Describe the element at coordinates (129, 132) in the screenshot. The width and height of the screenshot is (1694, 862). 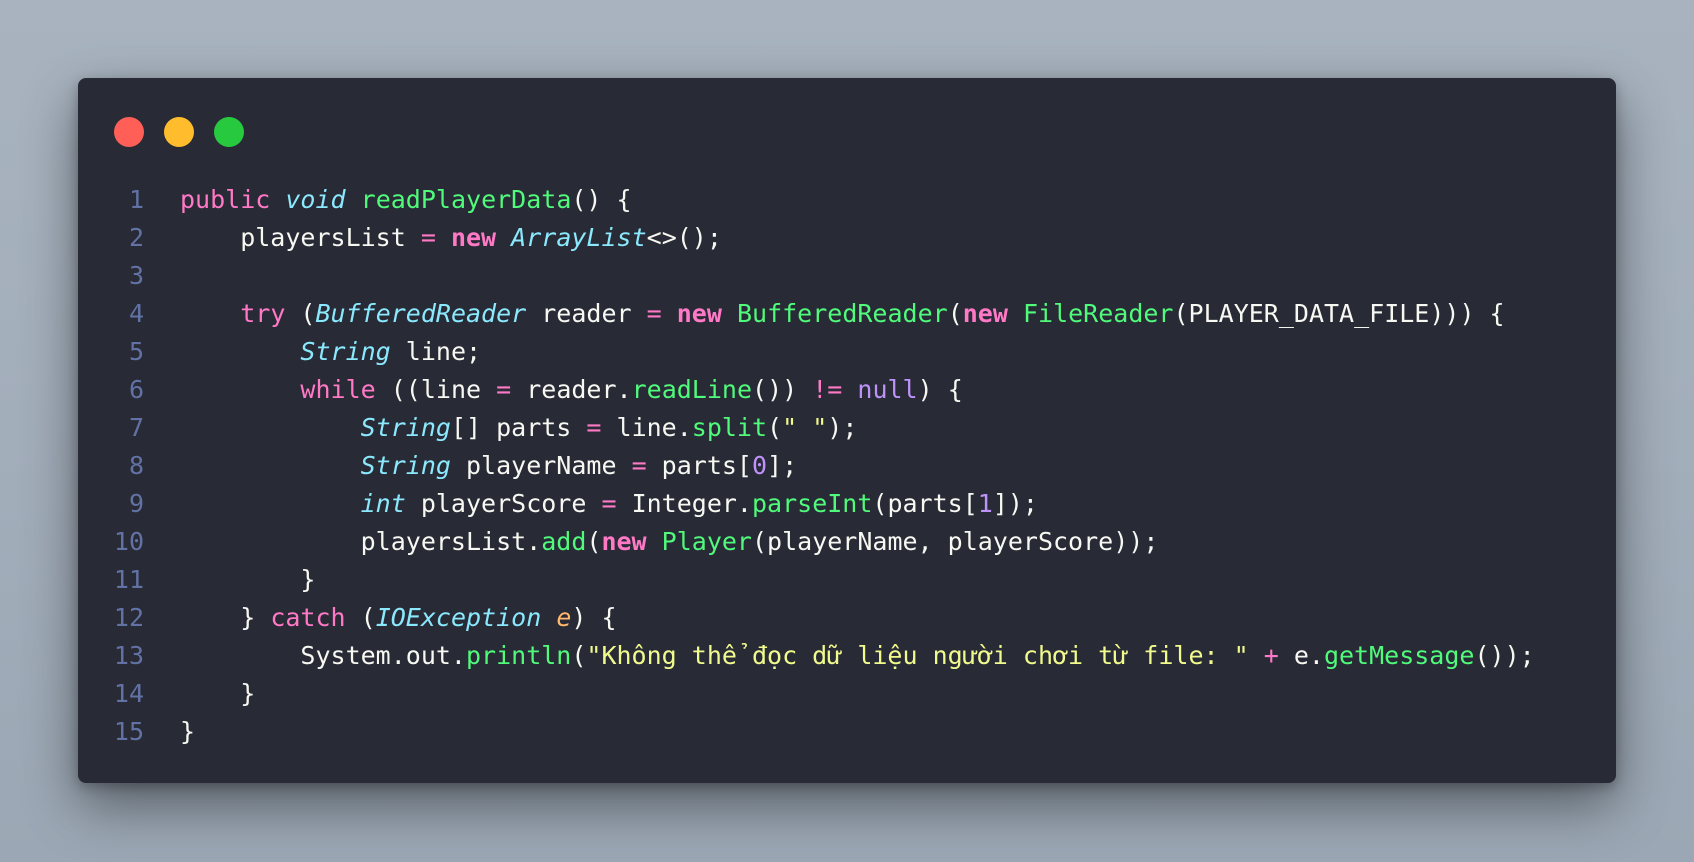
I see `close-button` at that location.